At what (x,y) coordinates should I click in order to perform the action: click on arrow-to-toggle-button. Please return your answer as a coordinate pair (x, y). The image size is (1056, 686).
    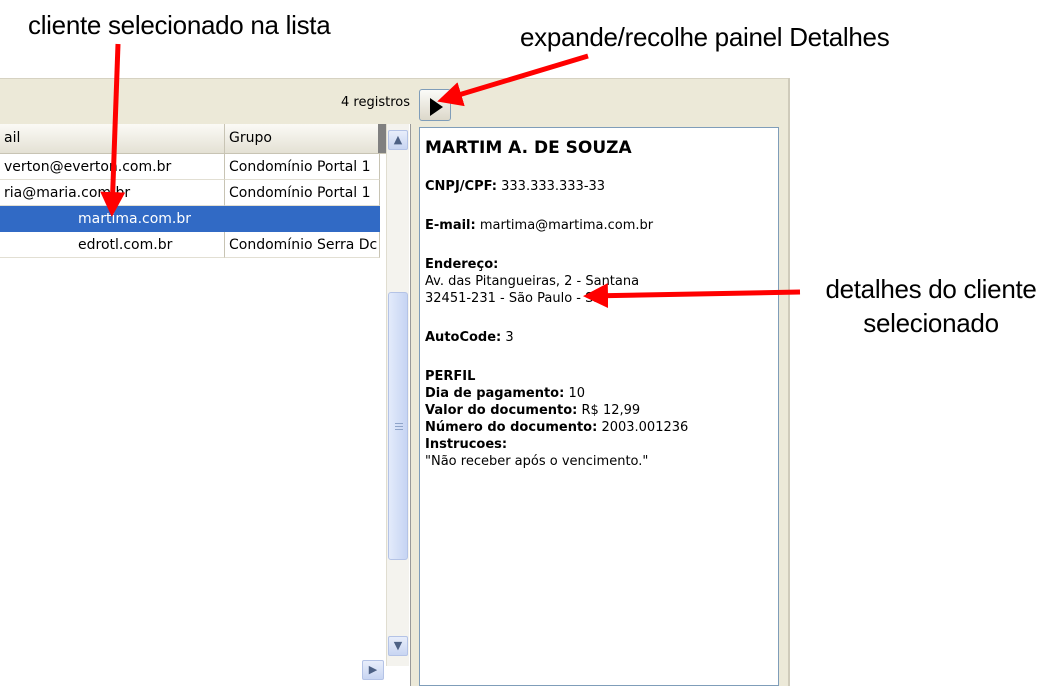
    Looking at the image, I should click on (513, 80).